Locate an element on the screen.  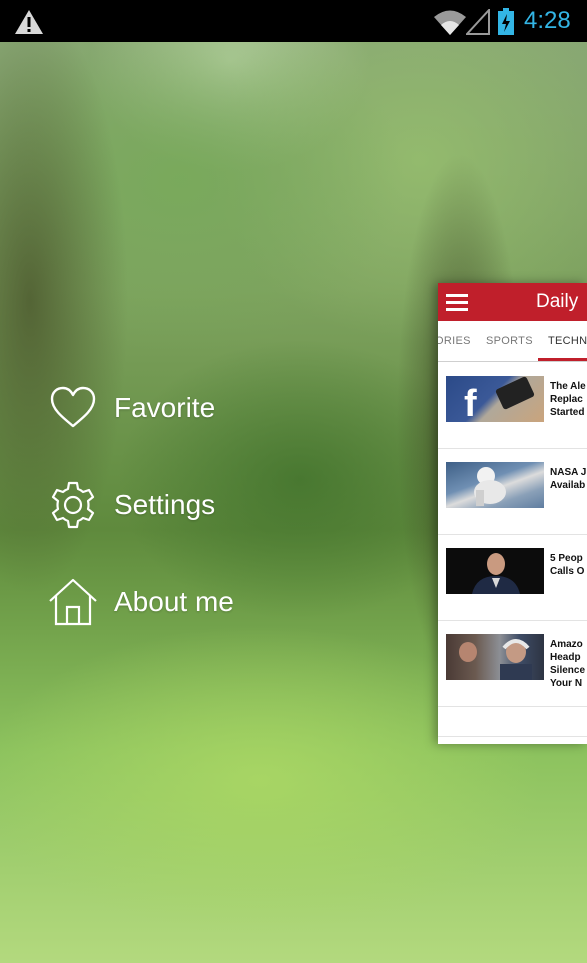
headphones-image is located at coordinates (495, 659).